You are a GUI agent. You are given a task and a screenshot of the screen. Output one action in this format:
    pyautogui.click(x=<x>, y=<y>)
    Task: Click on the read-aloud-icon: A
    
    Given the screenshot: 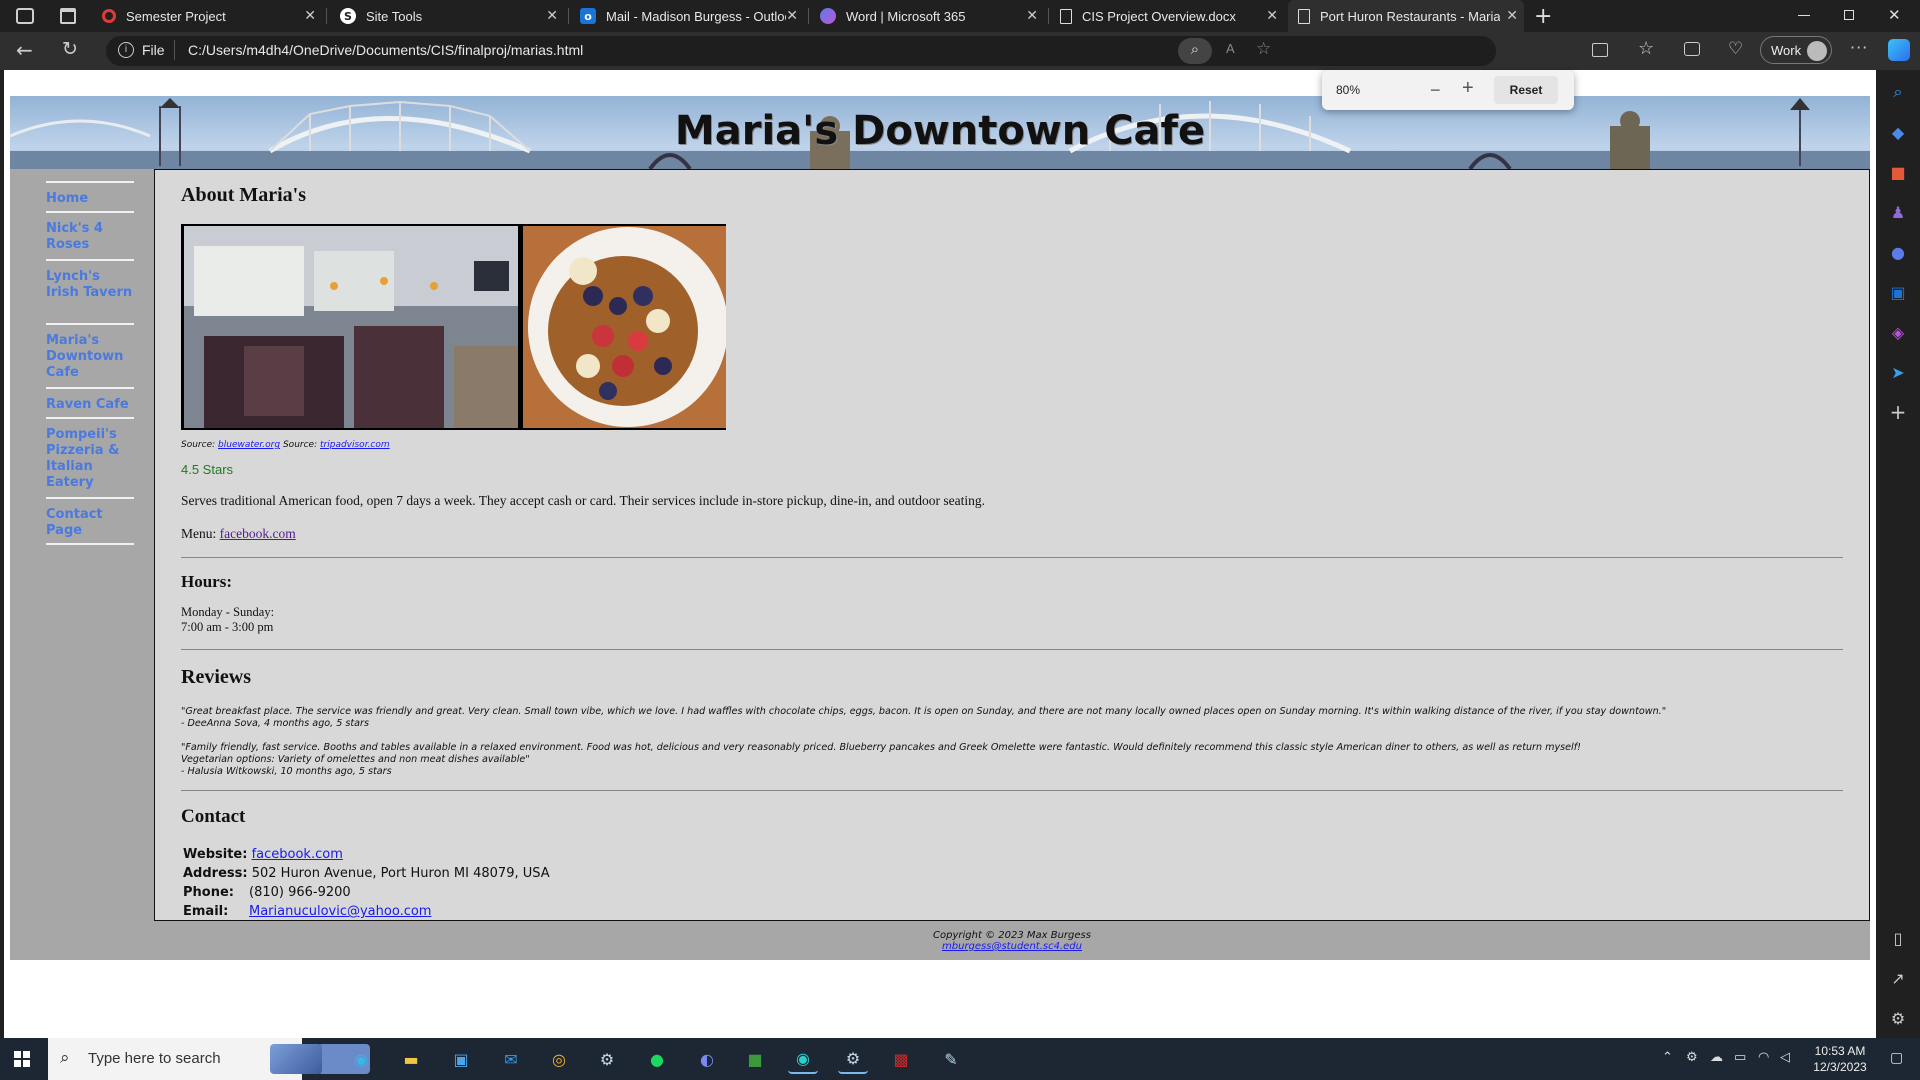 What is the action you would take?
    pyautogui.click(x=1230, y=48)
    